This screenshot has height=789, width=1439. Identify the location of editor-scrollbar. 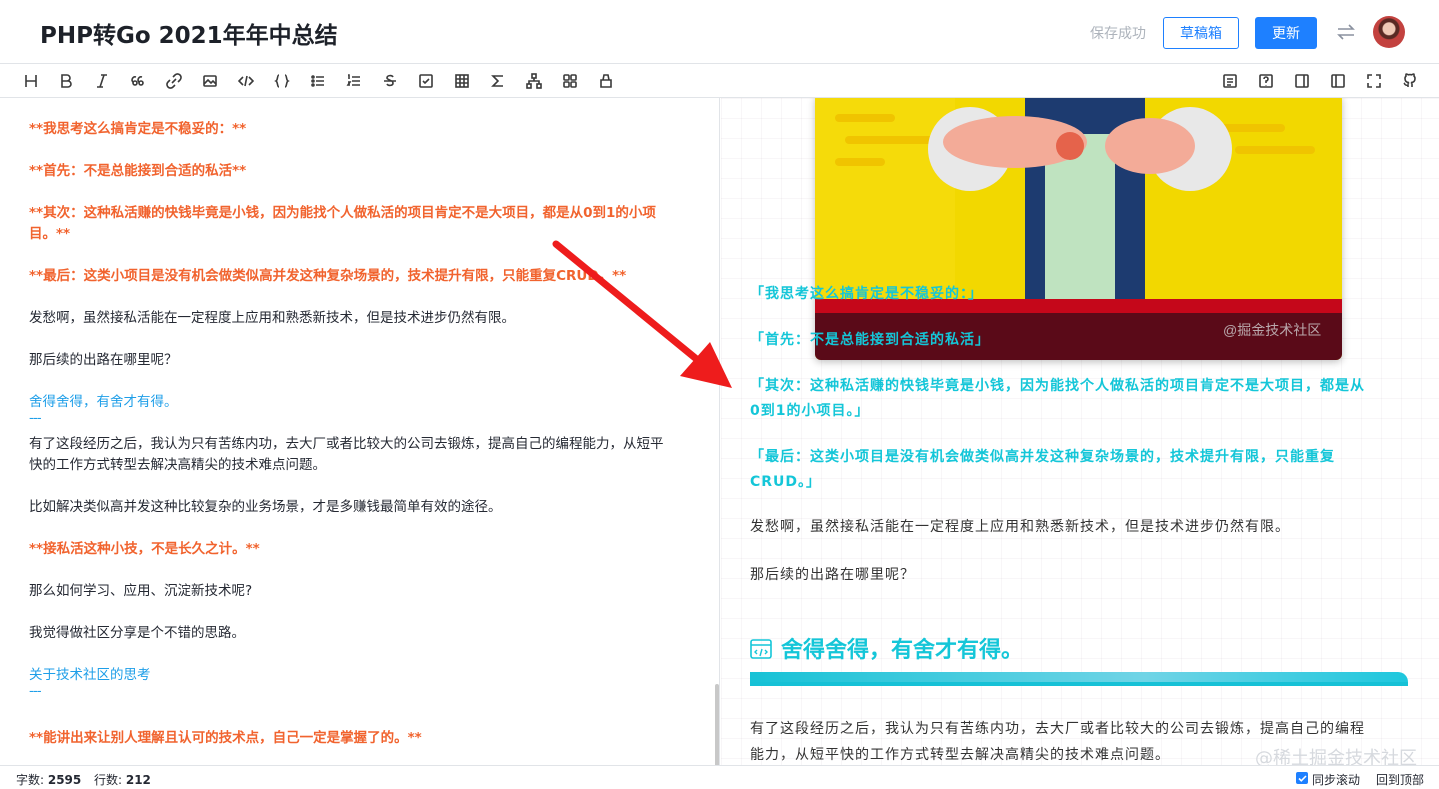
(717, 724).